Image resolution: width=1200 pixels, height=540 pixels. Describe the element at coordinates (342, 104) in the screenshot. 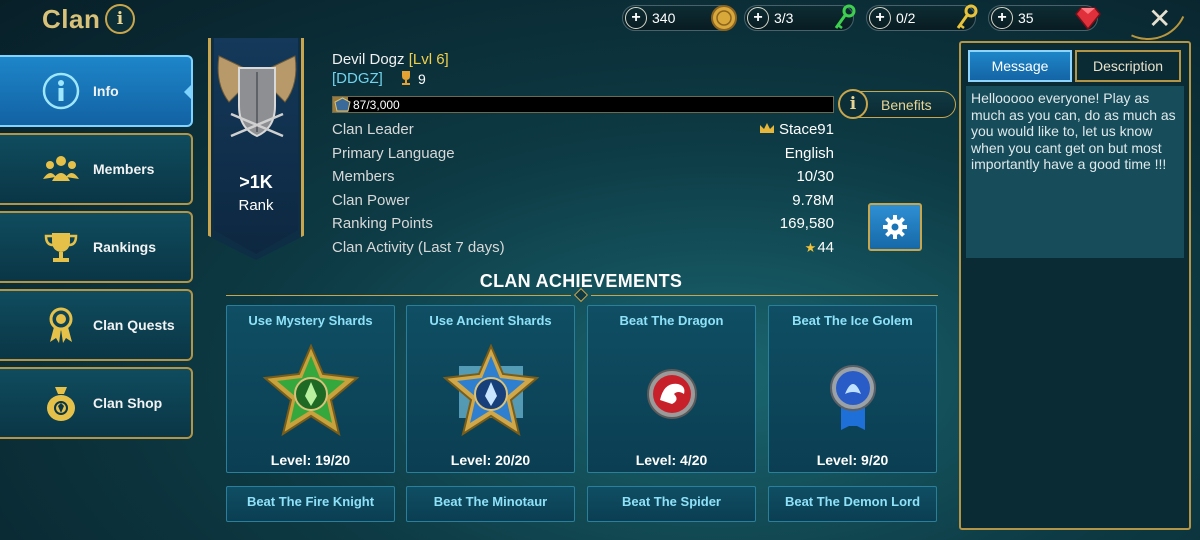

I see `xp-emblem-icon` at that location.